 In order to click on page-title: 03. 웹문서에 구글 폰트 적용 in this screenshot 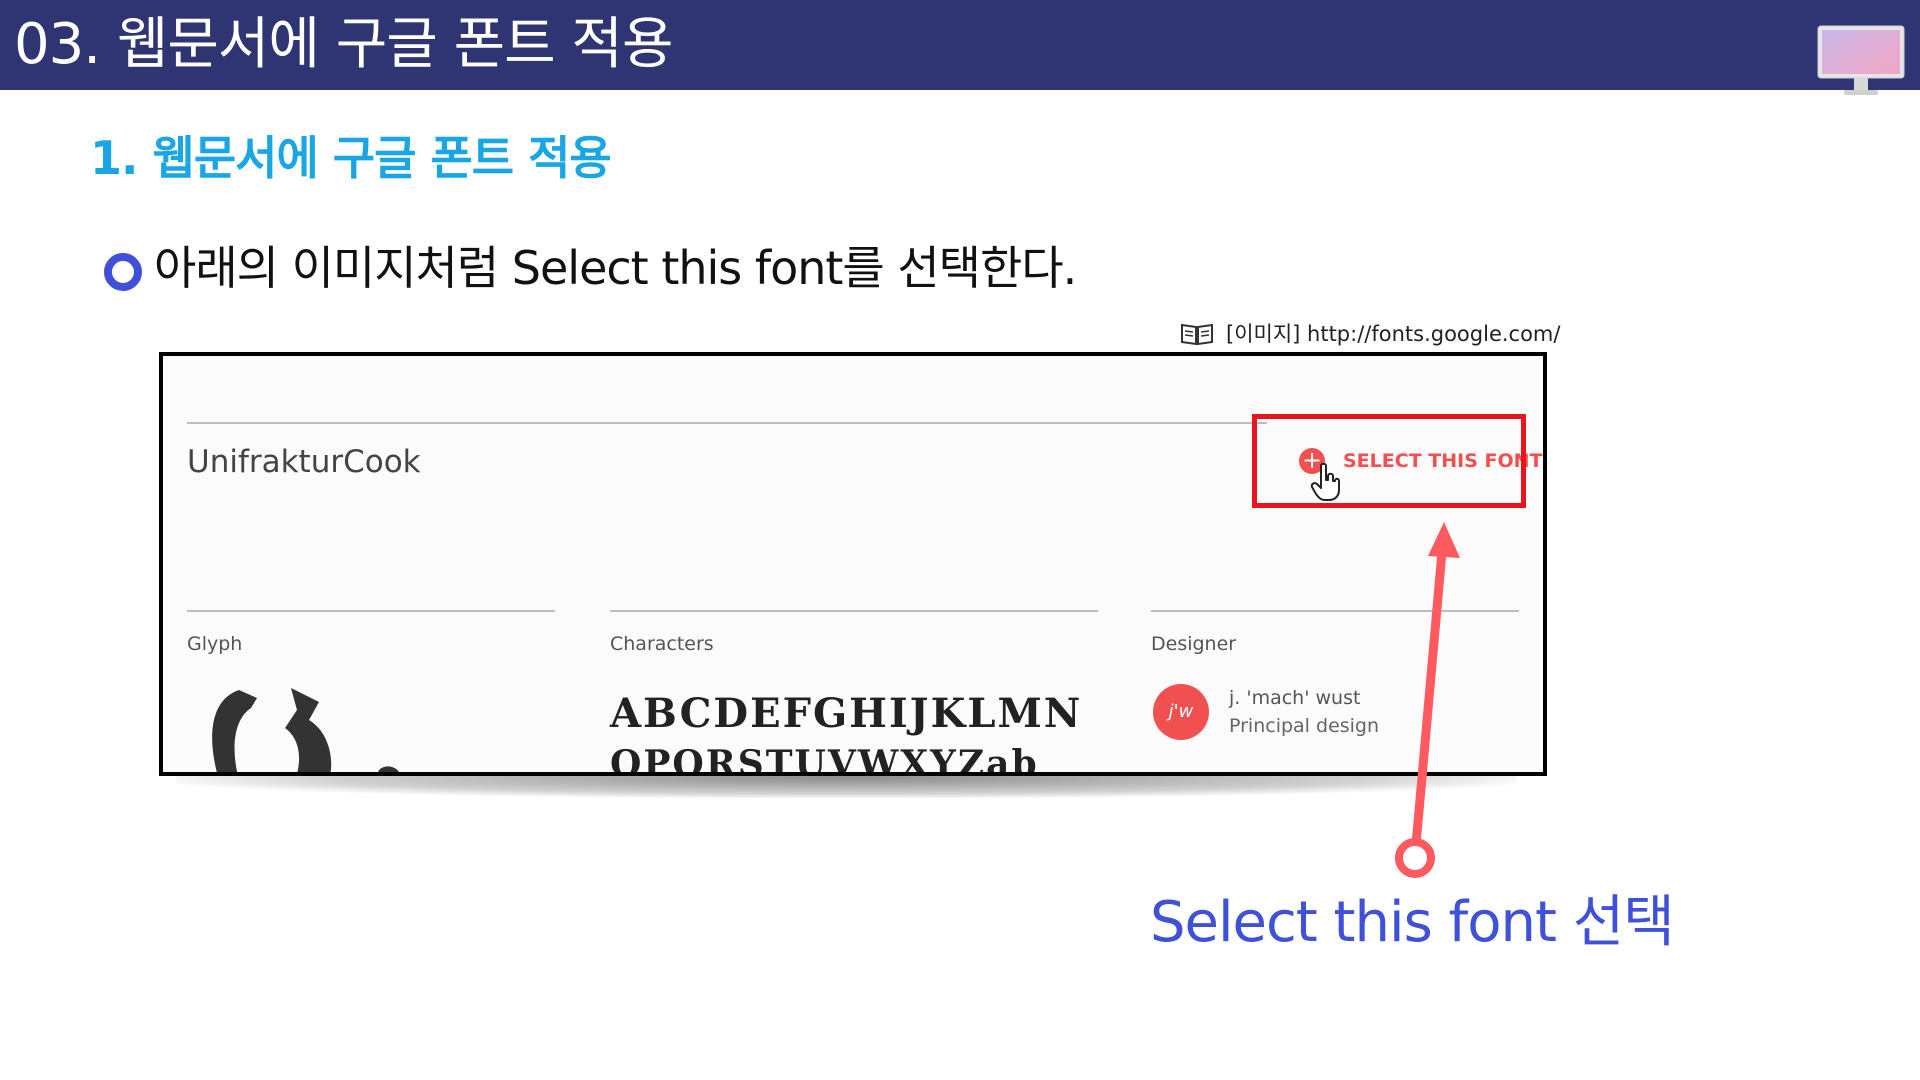, I will do `click(343, 44)`.